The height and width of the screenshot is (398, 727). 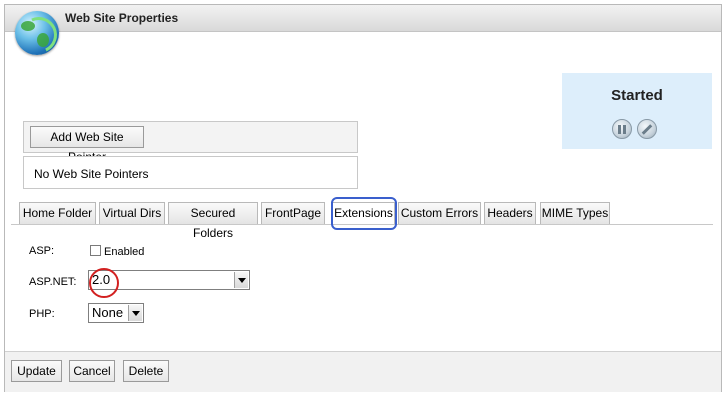 I want to click on php-value: None, so click(x=108, y=312).